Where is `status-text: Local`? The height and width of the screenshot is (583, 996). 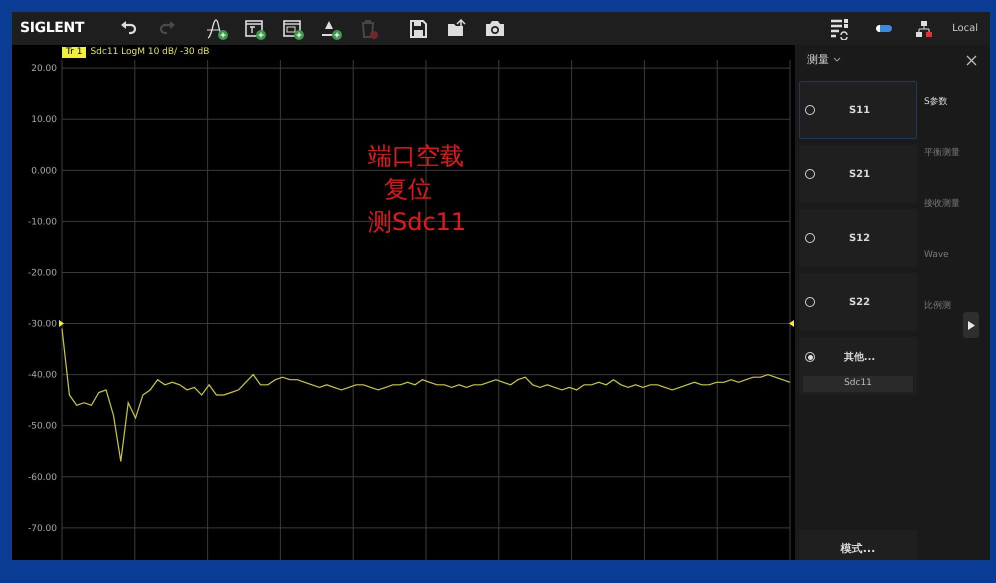
status-text: Local is located at coordinates (965, 29).